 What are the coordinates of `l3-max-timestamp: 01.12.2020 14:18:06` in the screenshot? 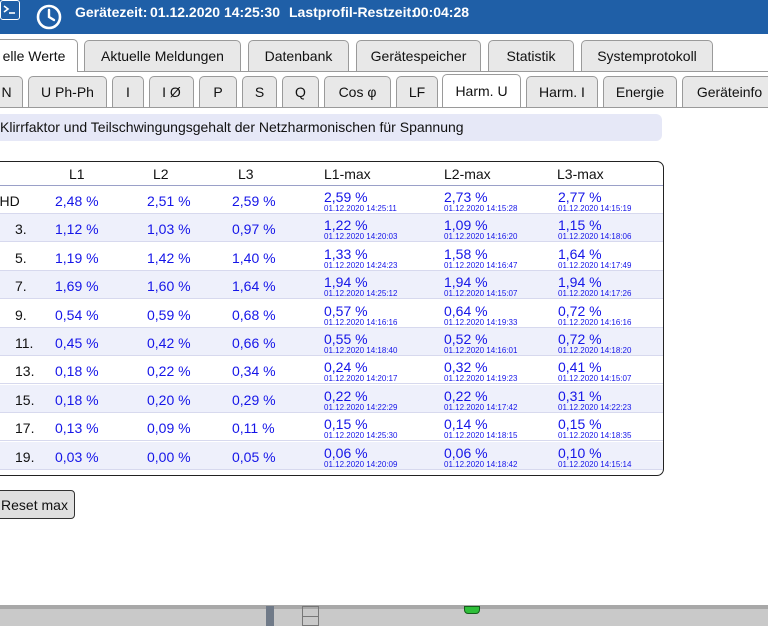 It's located at (595, 237).